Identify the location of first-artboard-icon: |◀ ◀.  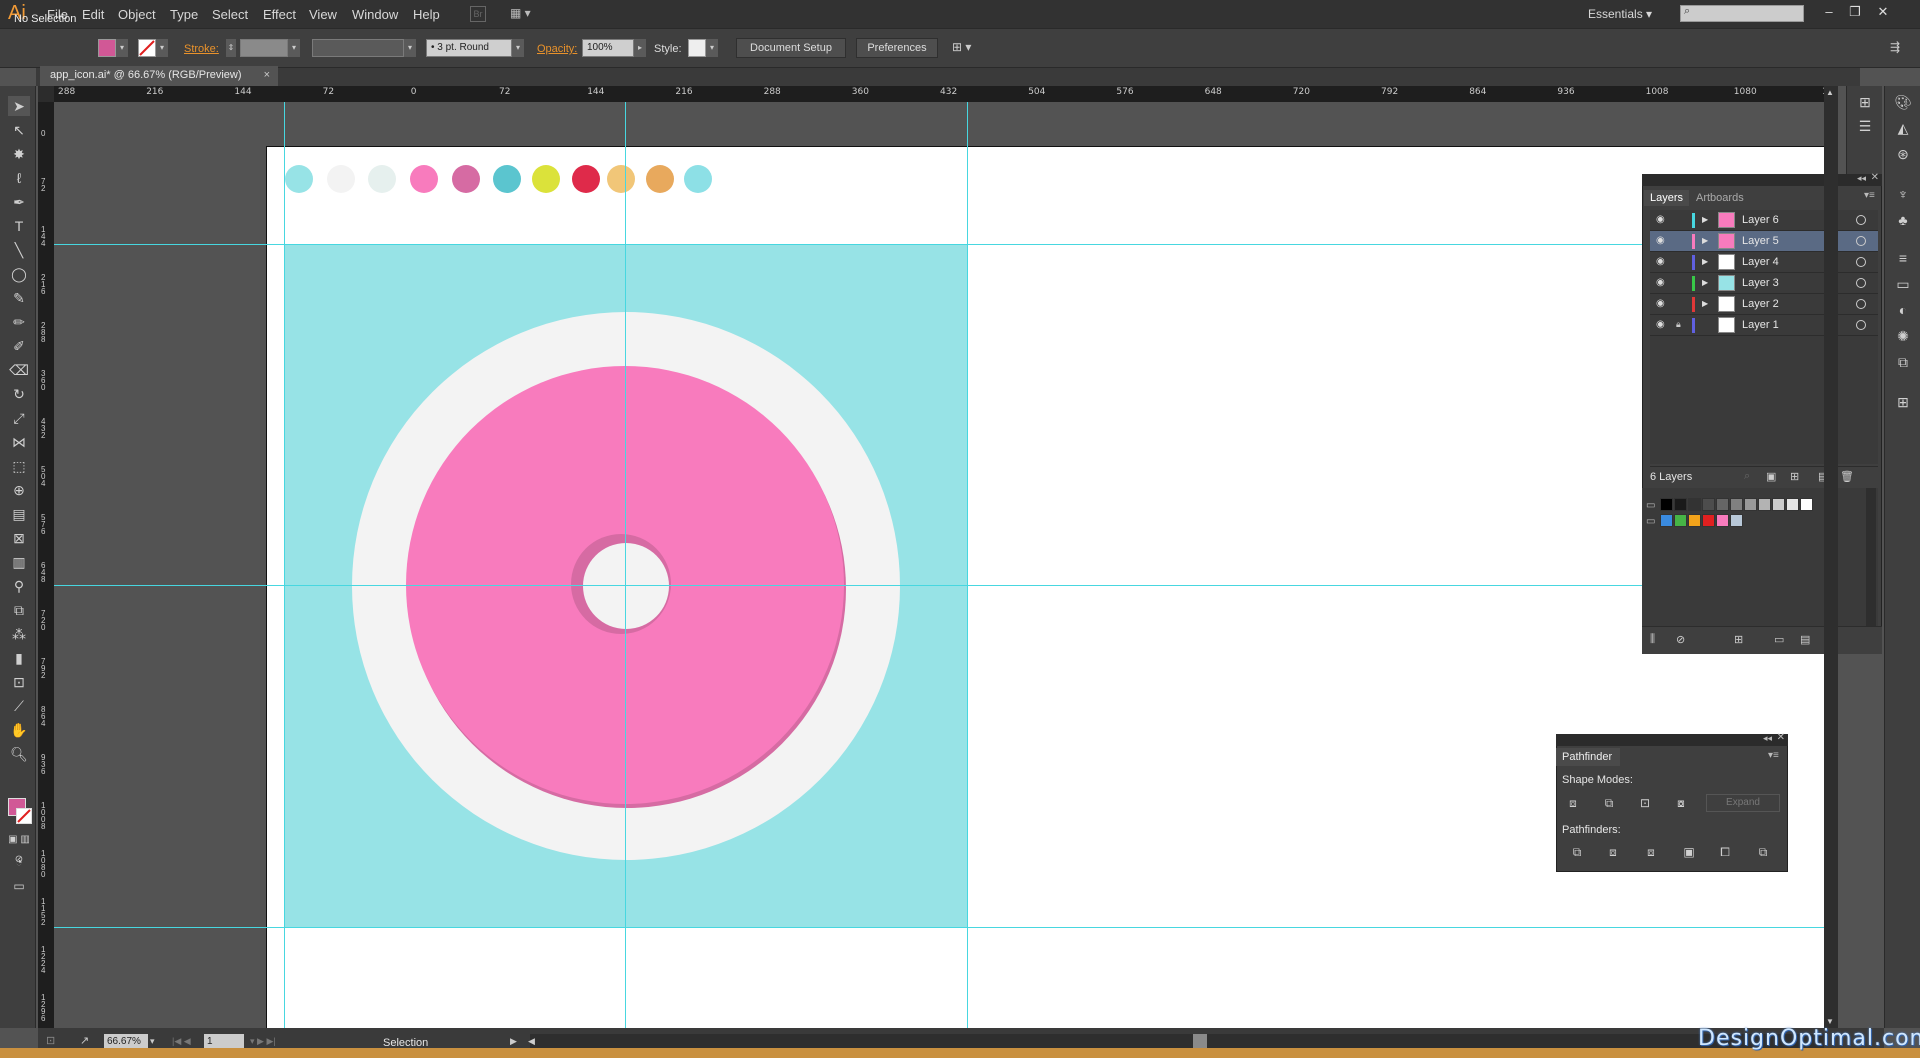
(181, 1041).